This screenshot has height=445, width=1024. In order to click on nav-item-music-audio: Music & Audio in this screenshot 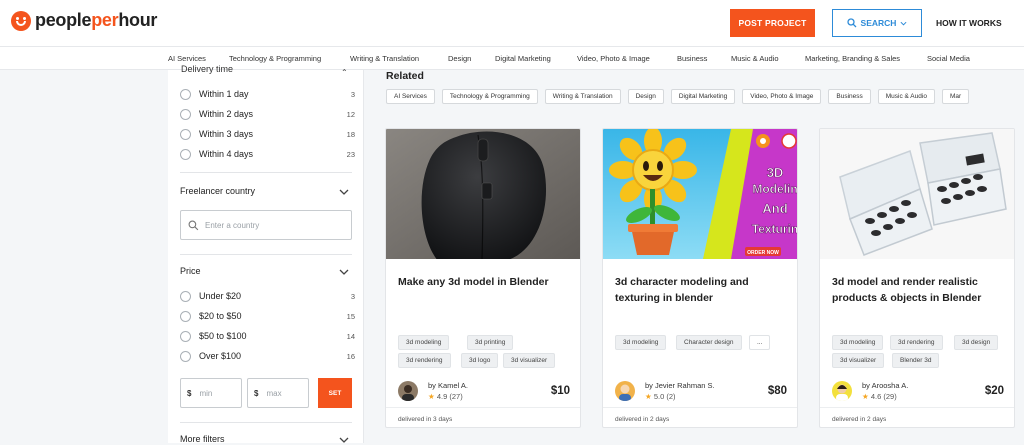, I will do `click(755, 58)`.